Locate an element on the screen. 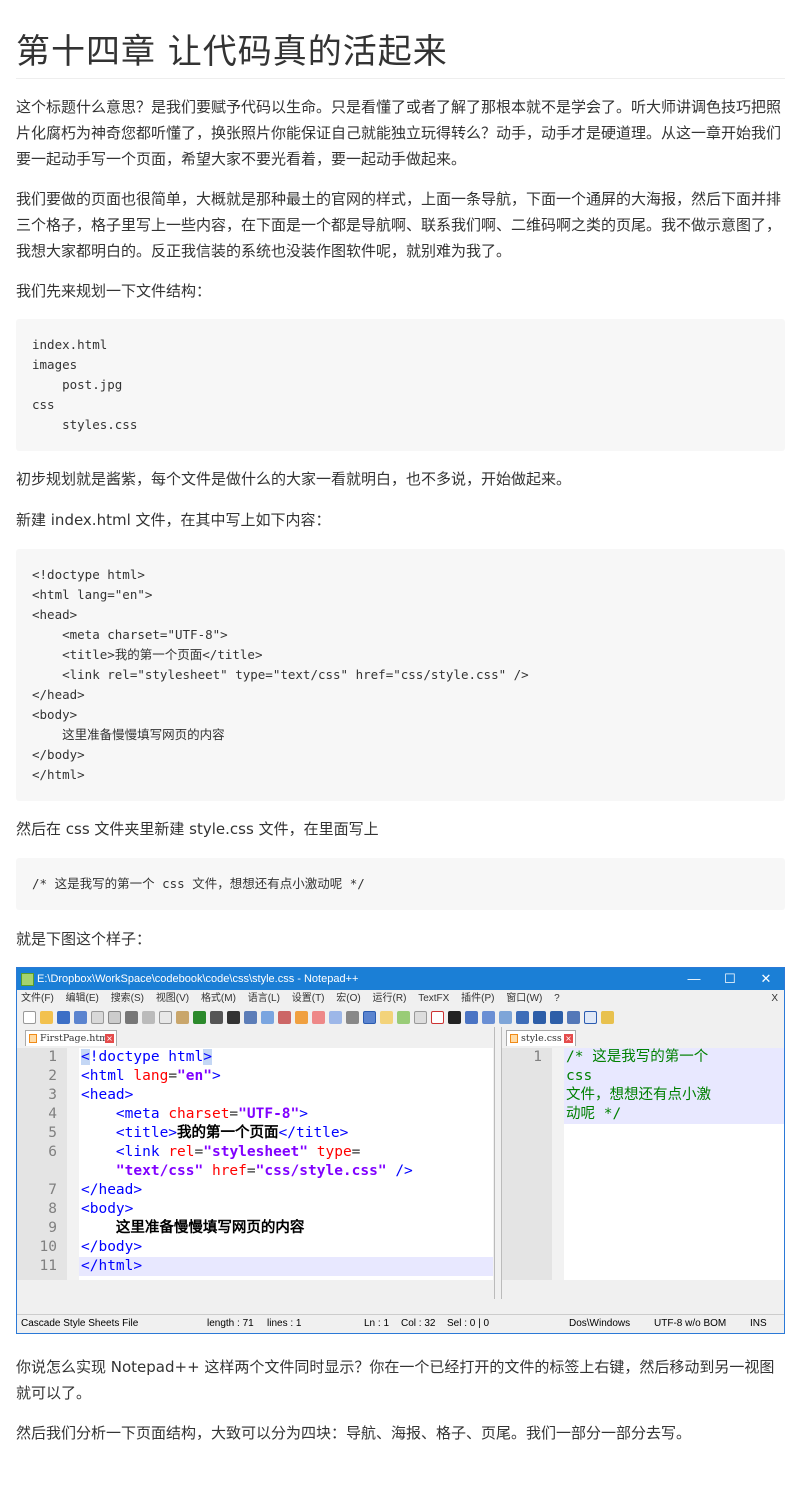 This screenshot has width=800, height=1491. paste-icon is located at coordinates (182, 1017).